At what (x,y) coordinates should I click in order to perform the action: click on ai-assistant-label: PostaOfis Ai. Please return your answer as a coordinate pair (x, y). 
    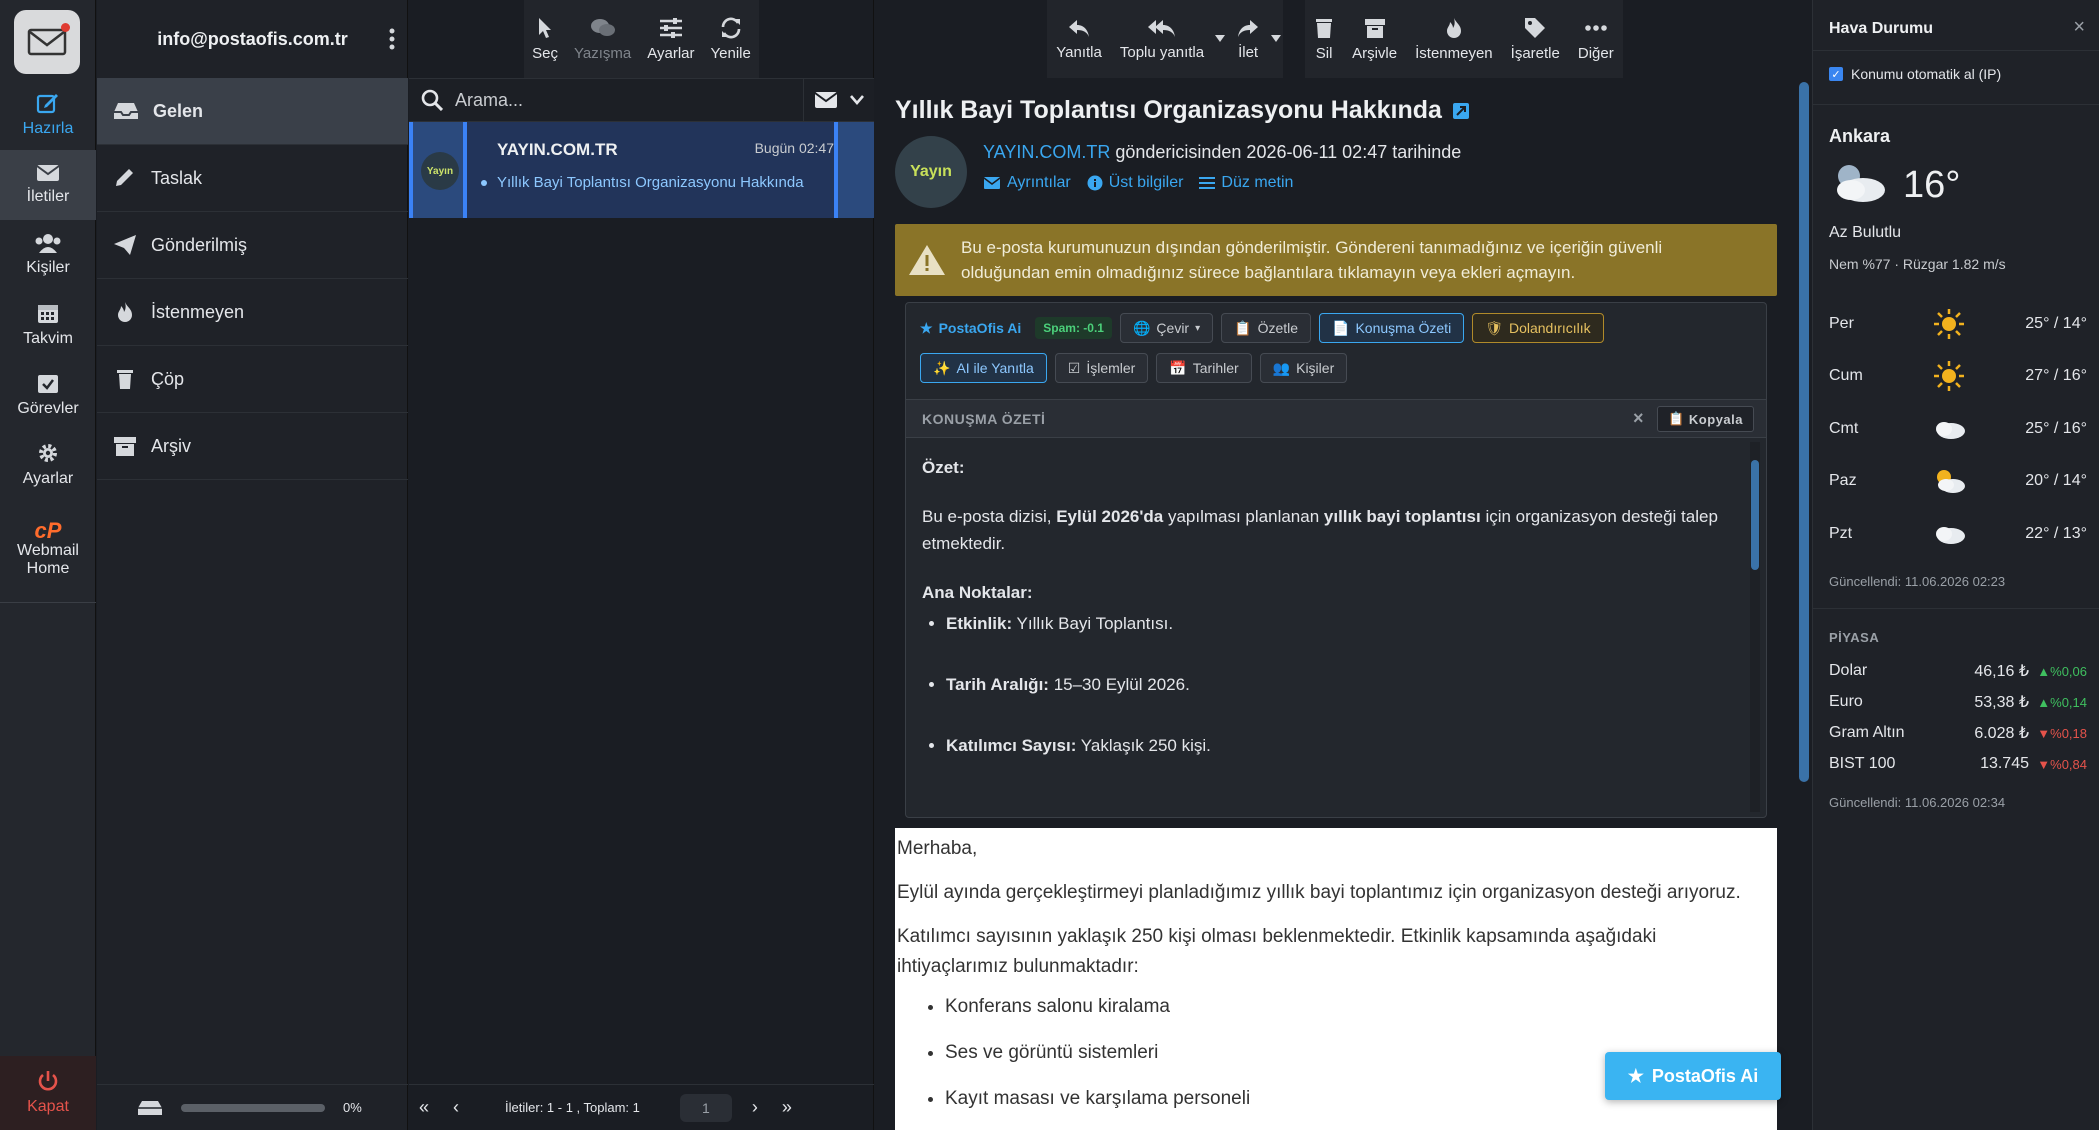
    Looking at the image, I should click on (1705, 1075).